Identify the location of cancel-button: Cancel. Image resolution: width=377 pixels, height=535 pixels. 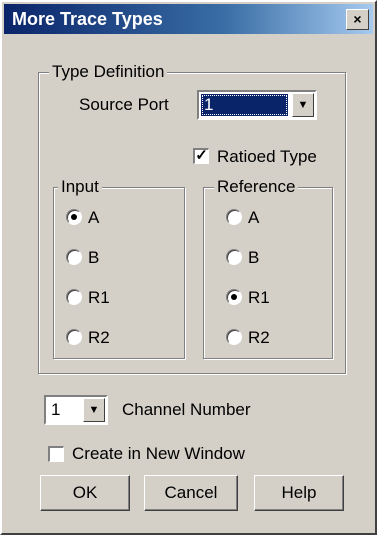
(191, 493).